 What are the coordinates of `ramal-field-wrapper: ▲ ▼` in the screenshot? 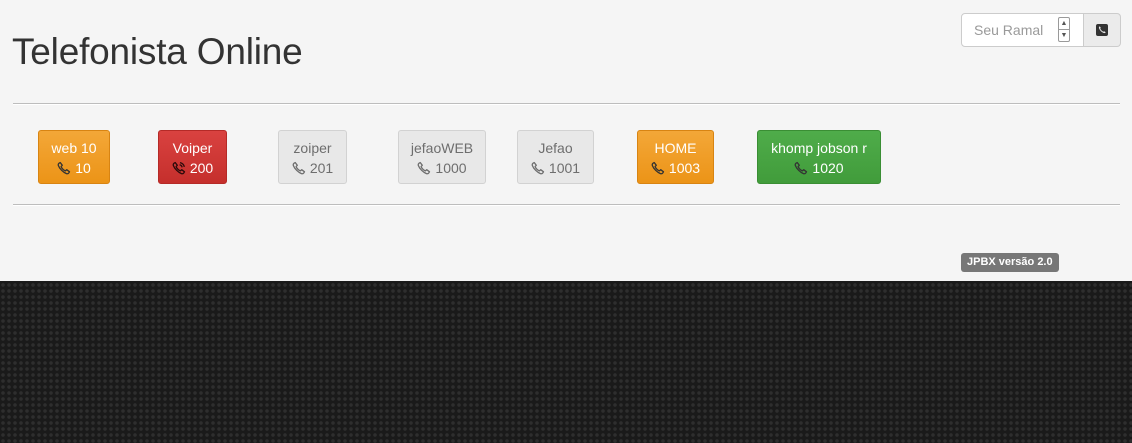 It's located at (1022, 30).